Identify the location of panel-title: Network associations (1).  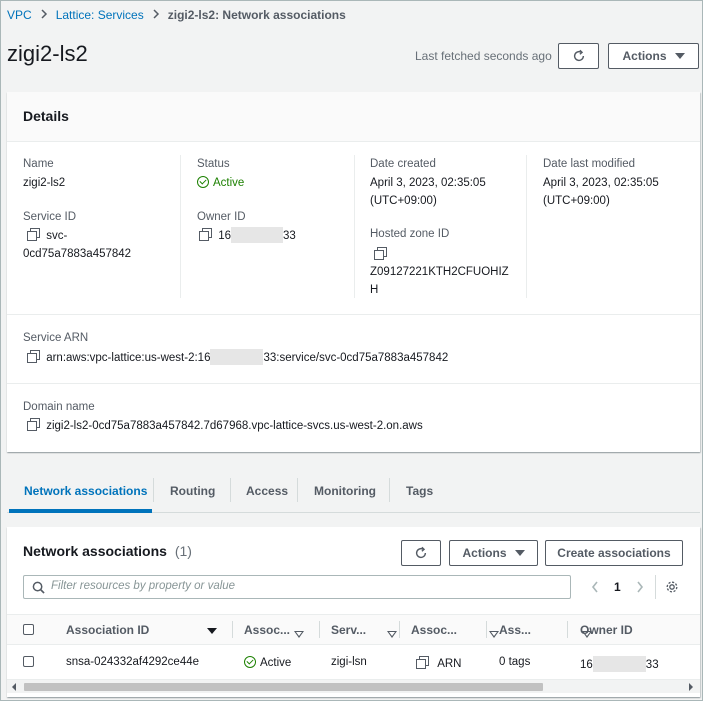
(107, 551).